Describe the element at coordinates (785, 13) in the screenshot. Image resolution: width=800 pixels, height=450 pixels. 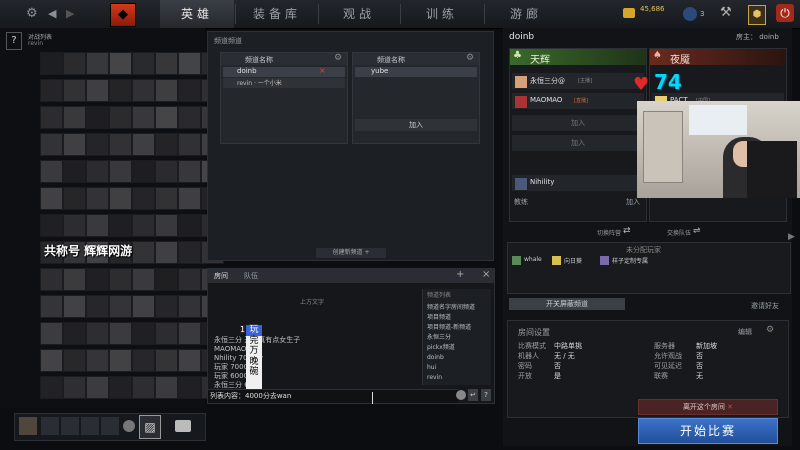
I see `power-icon: ⏻` at that location.